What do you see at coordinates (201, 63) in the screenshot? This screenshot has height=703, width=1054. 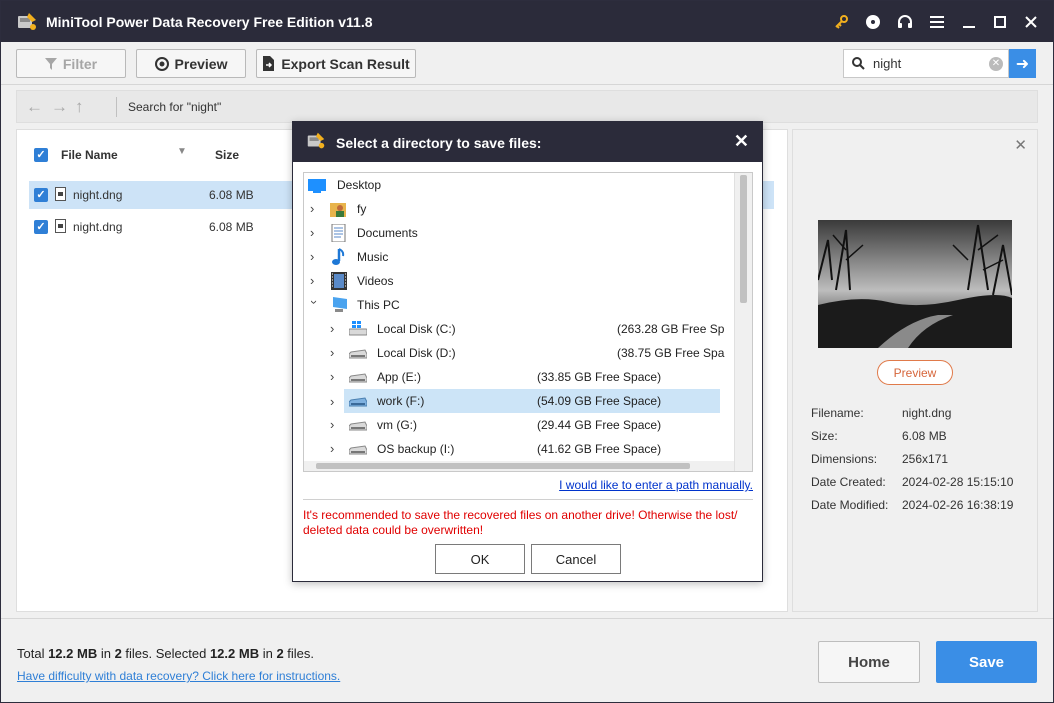 I see `preview-label: Preview` at bounding box center [201, 63].